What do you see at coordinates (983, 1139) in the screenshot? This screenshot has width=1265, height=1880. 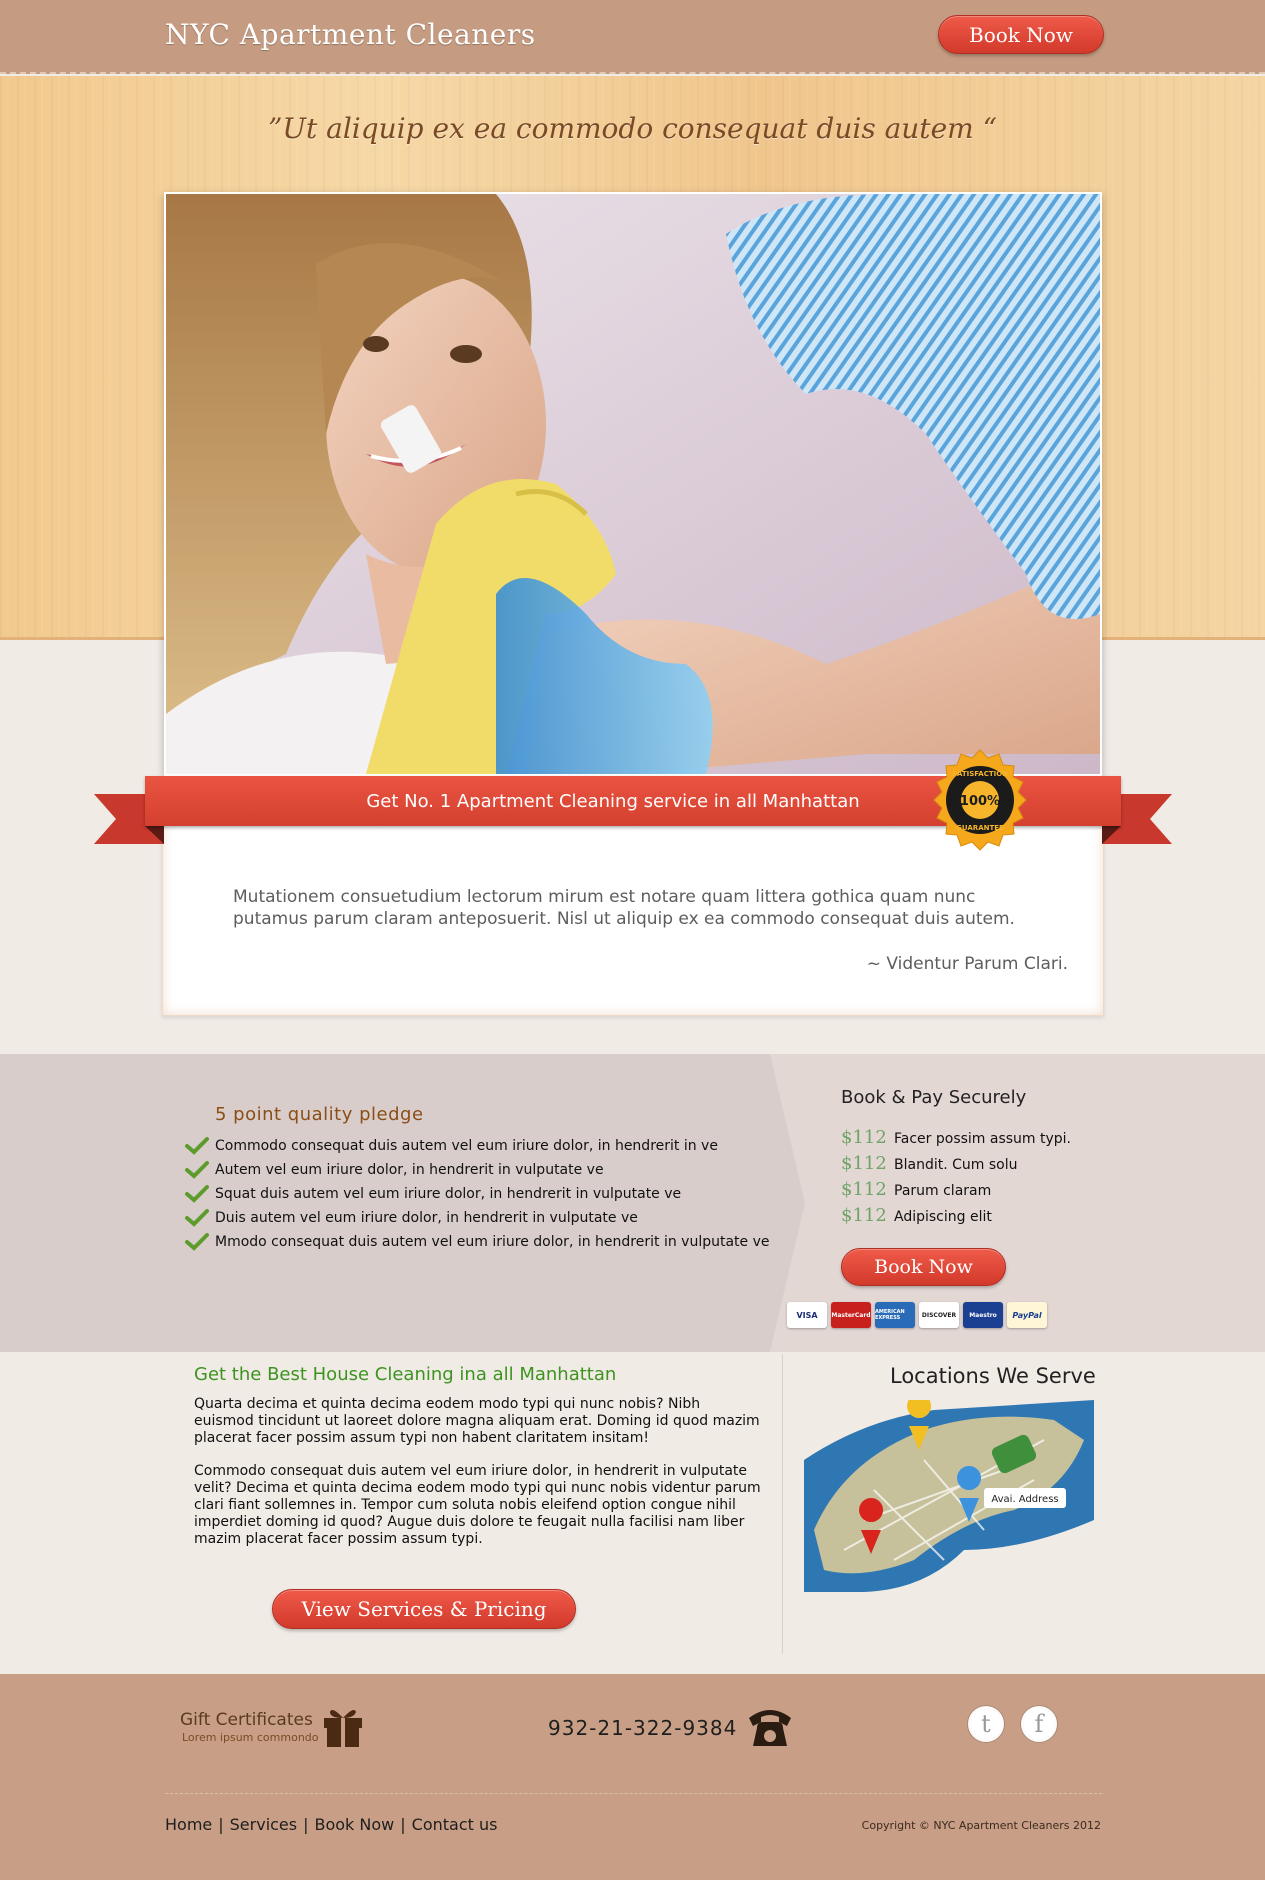 I see `price-description: Facer possim assum typi.` at bounding box center [983, 1139].